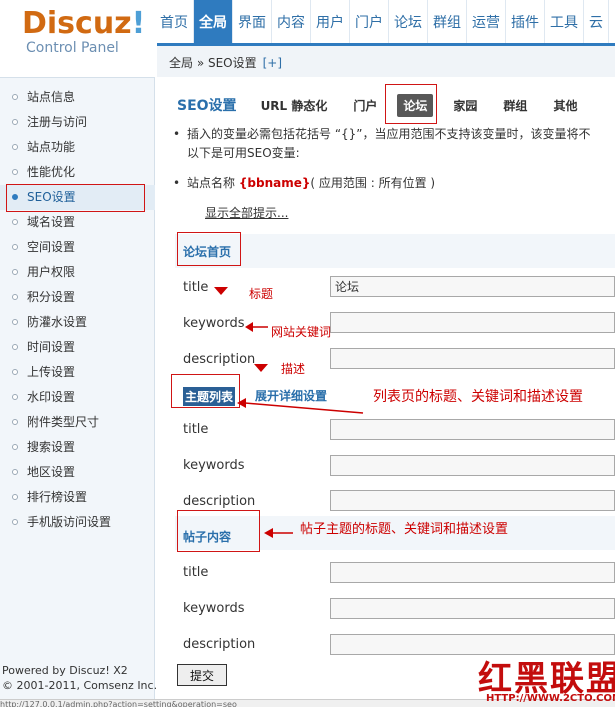  What do you see at coordinates (209, 249) in the screenshot?
I see `highlight-box-index` at bounding box center [209, 249].